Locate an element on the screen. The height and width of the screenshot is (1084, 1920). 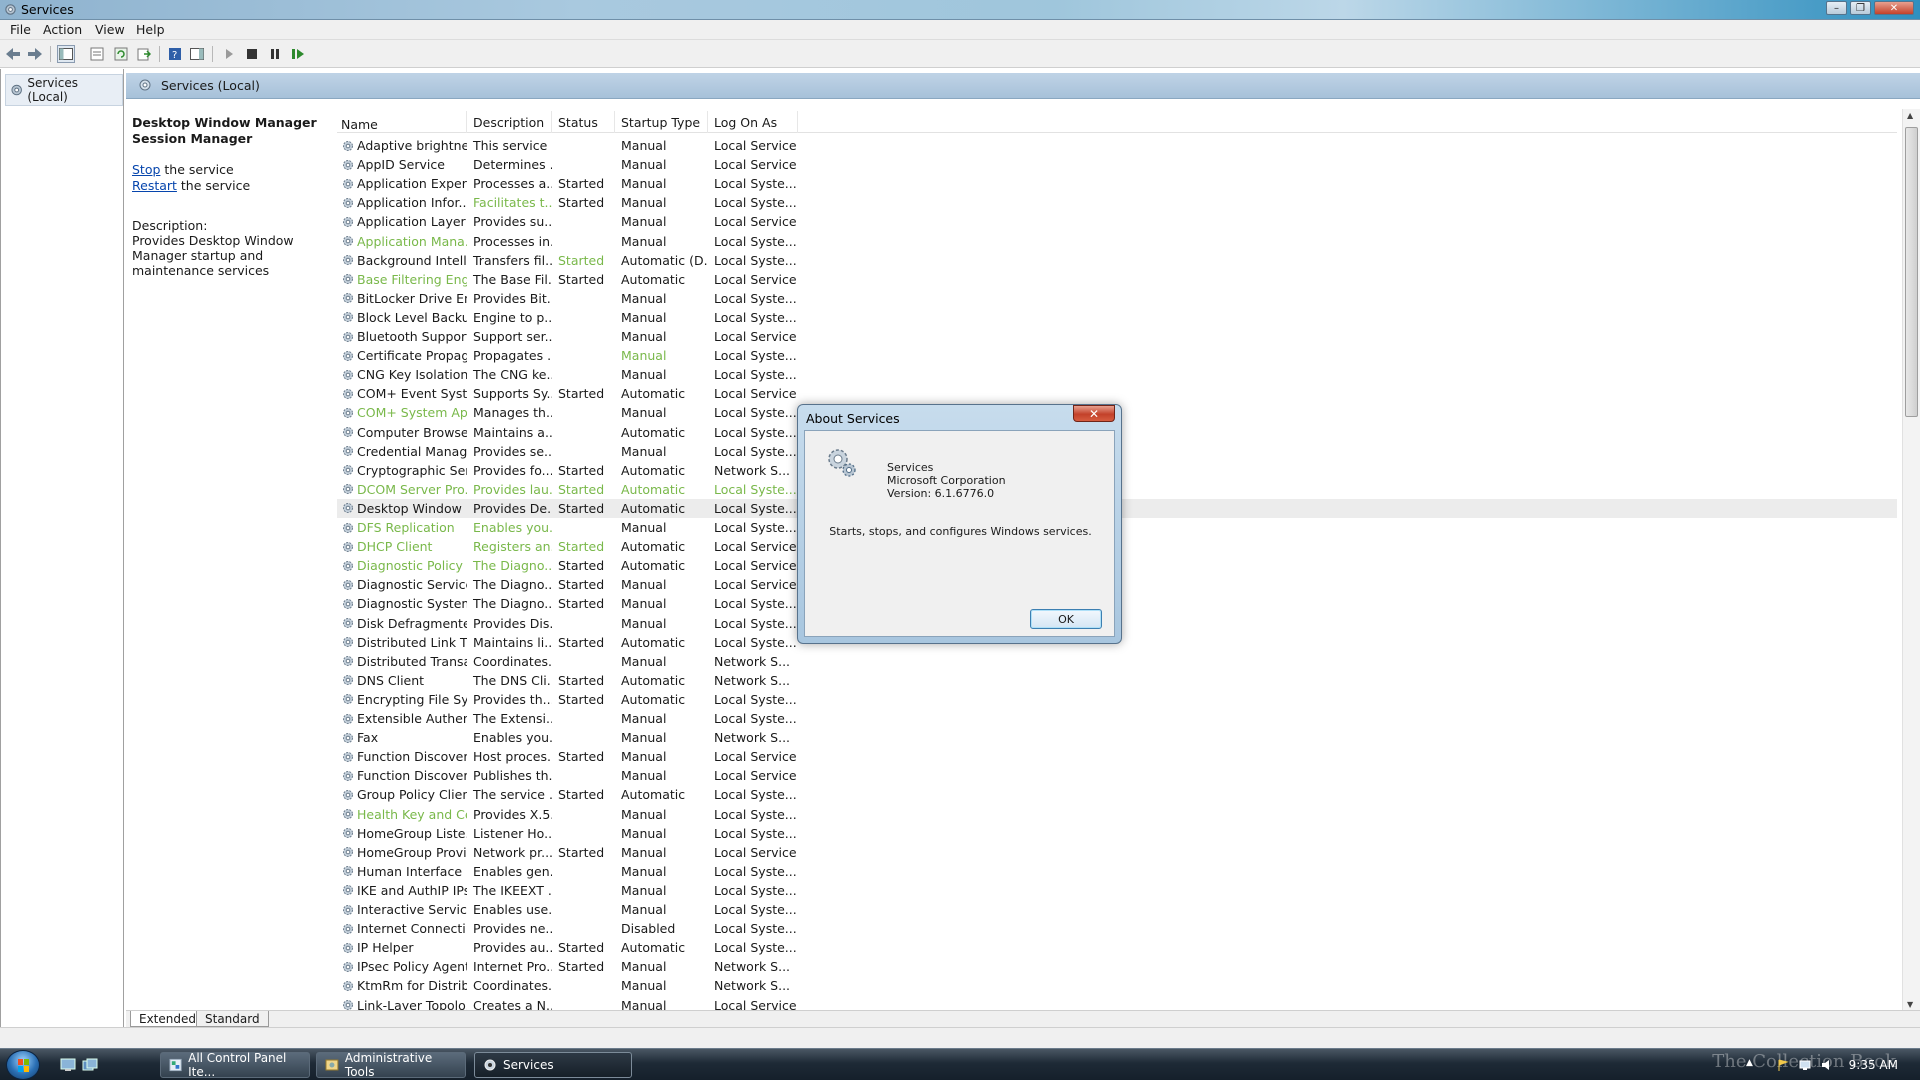
back-button is located at coordinates (13, 54).